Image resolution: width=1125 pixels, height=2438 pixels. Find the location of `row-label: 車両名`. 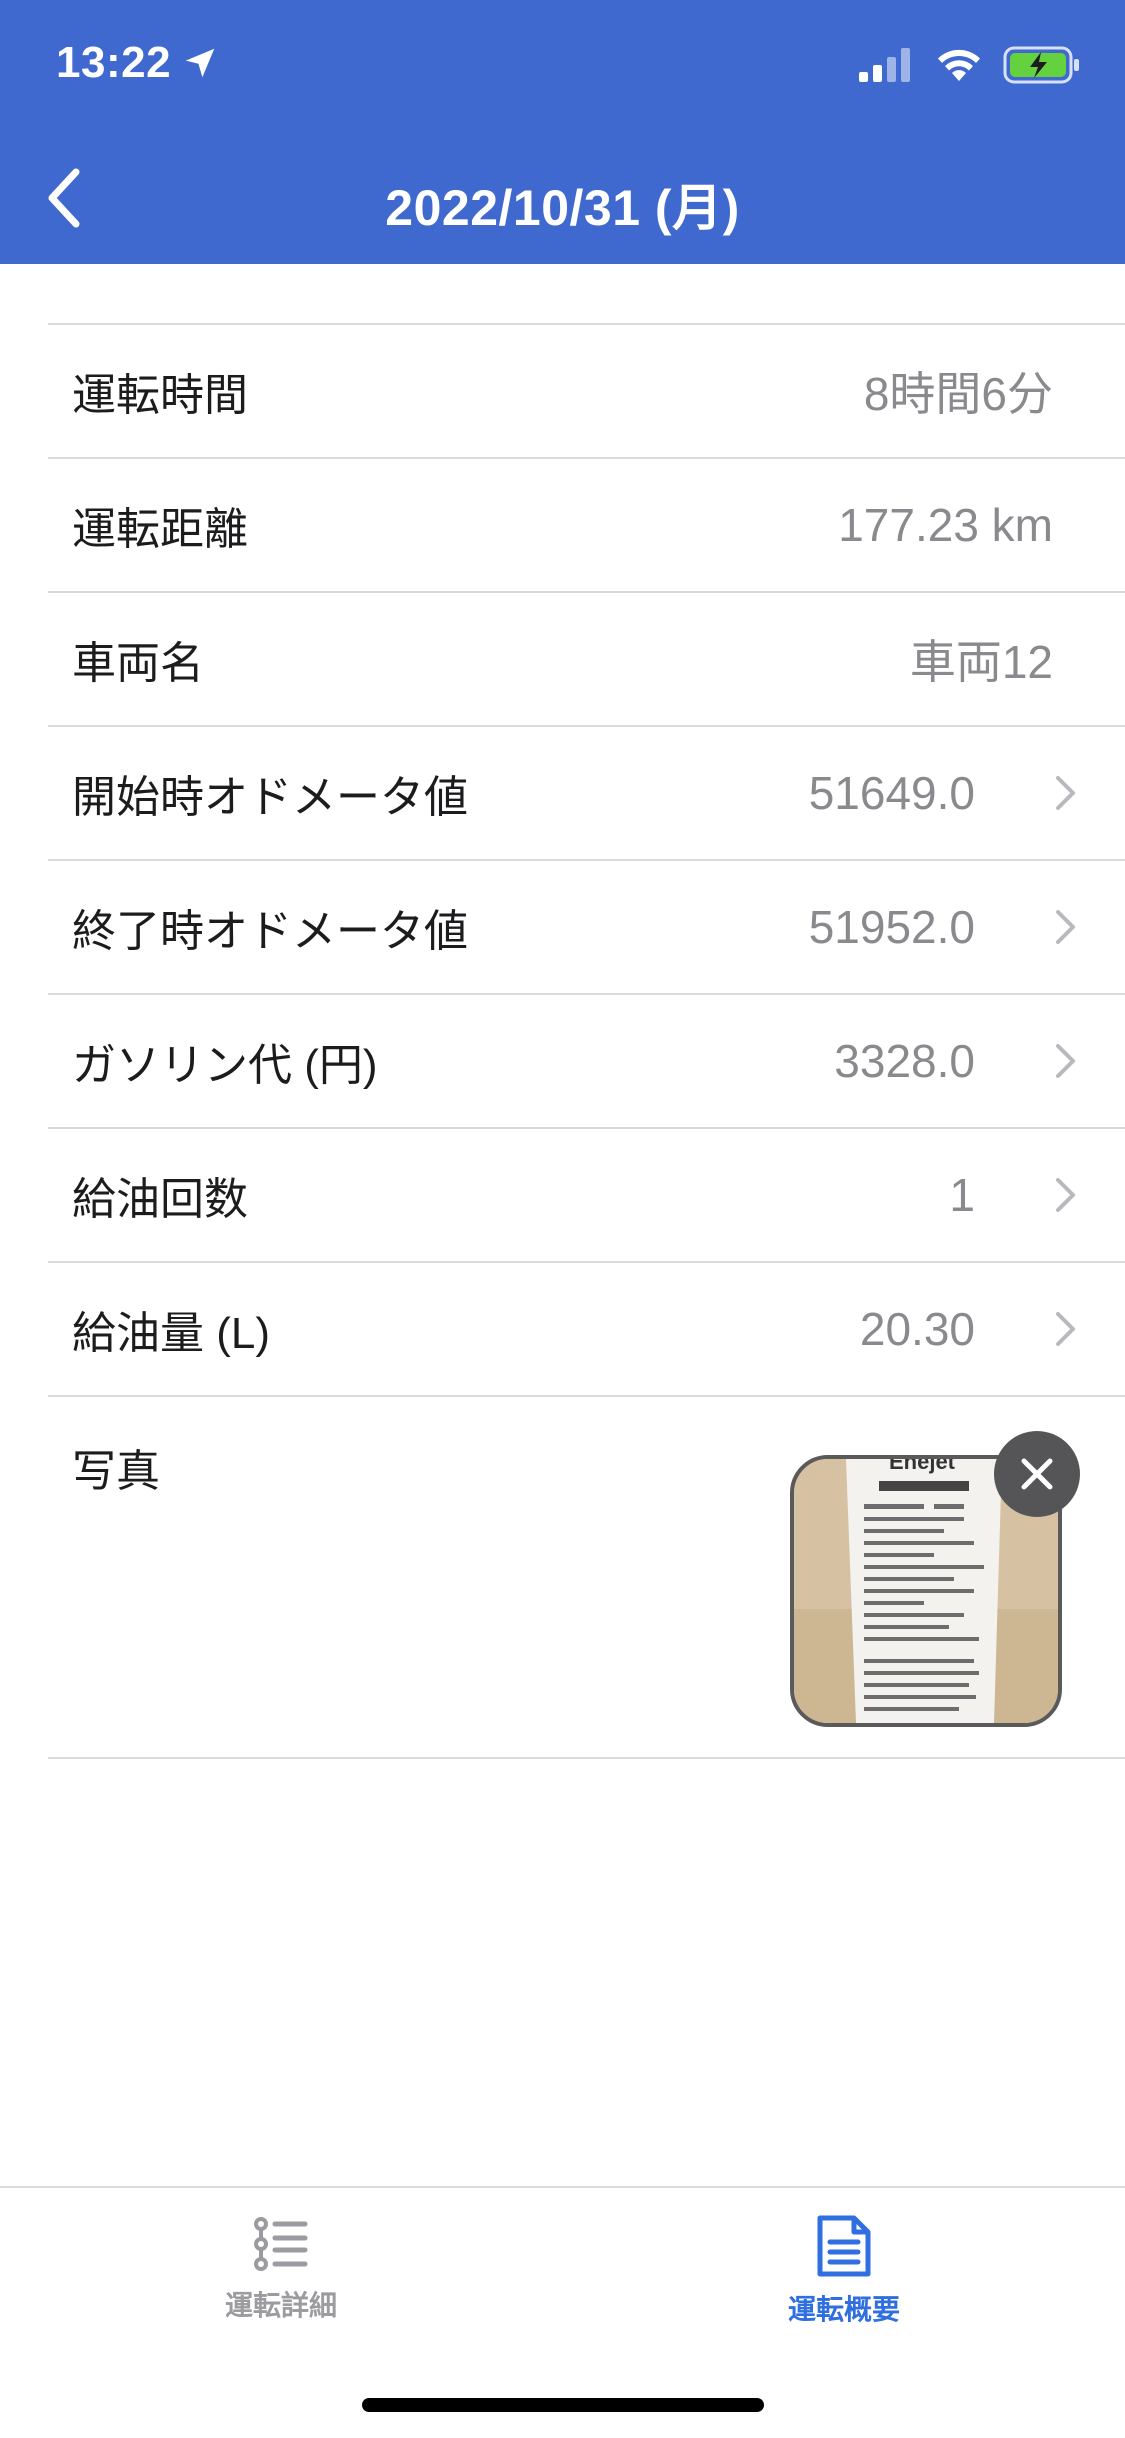

row-label: 車両名 is located at coordinates (138, 663).